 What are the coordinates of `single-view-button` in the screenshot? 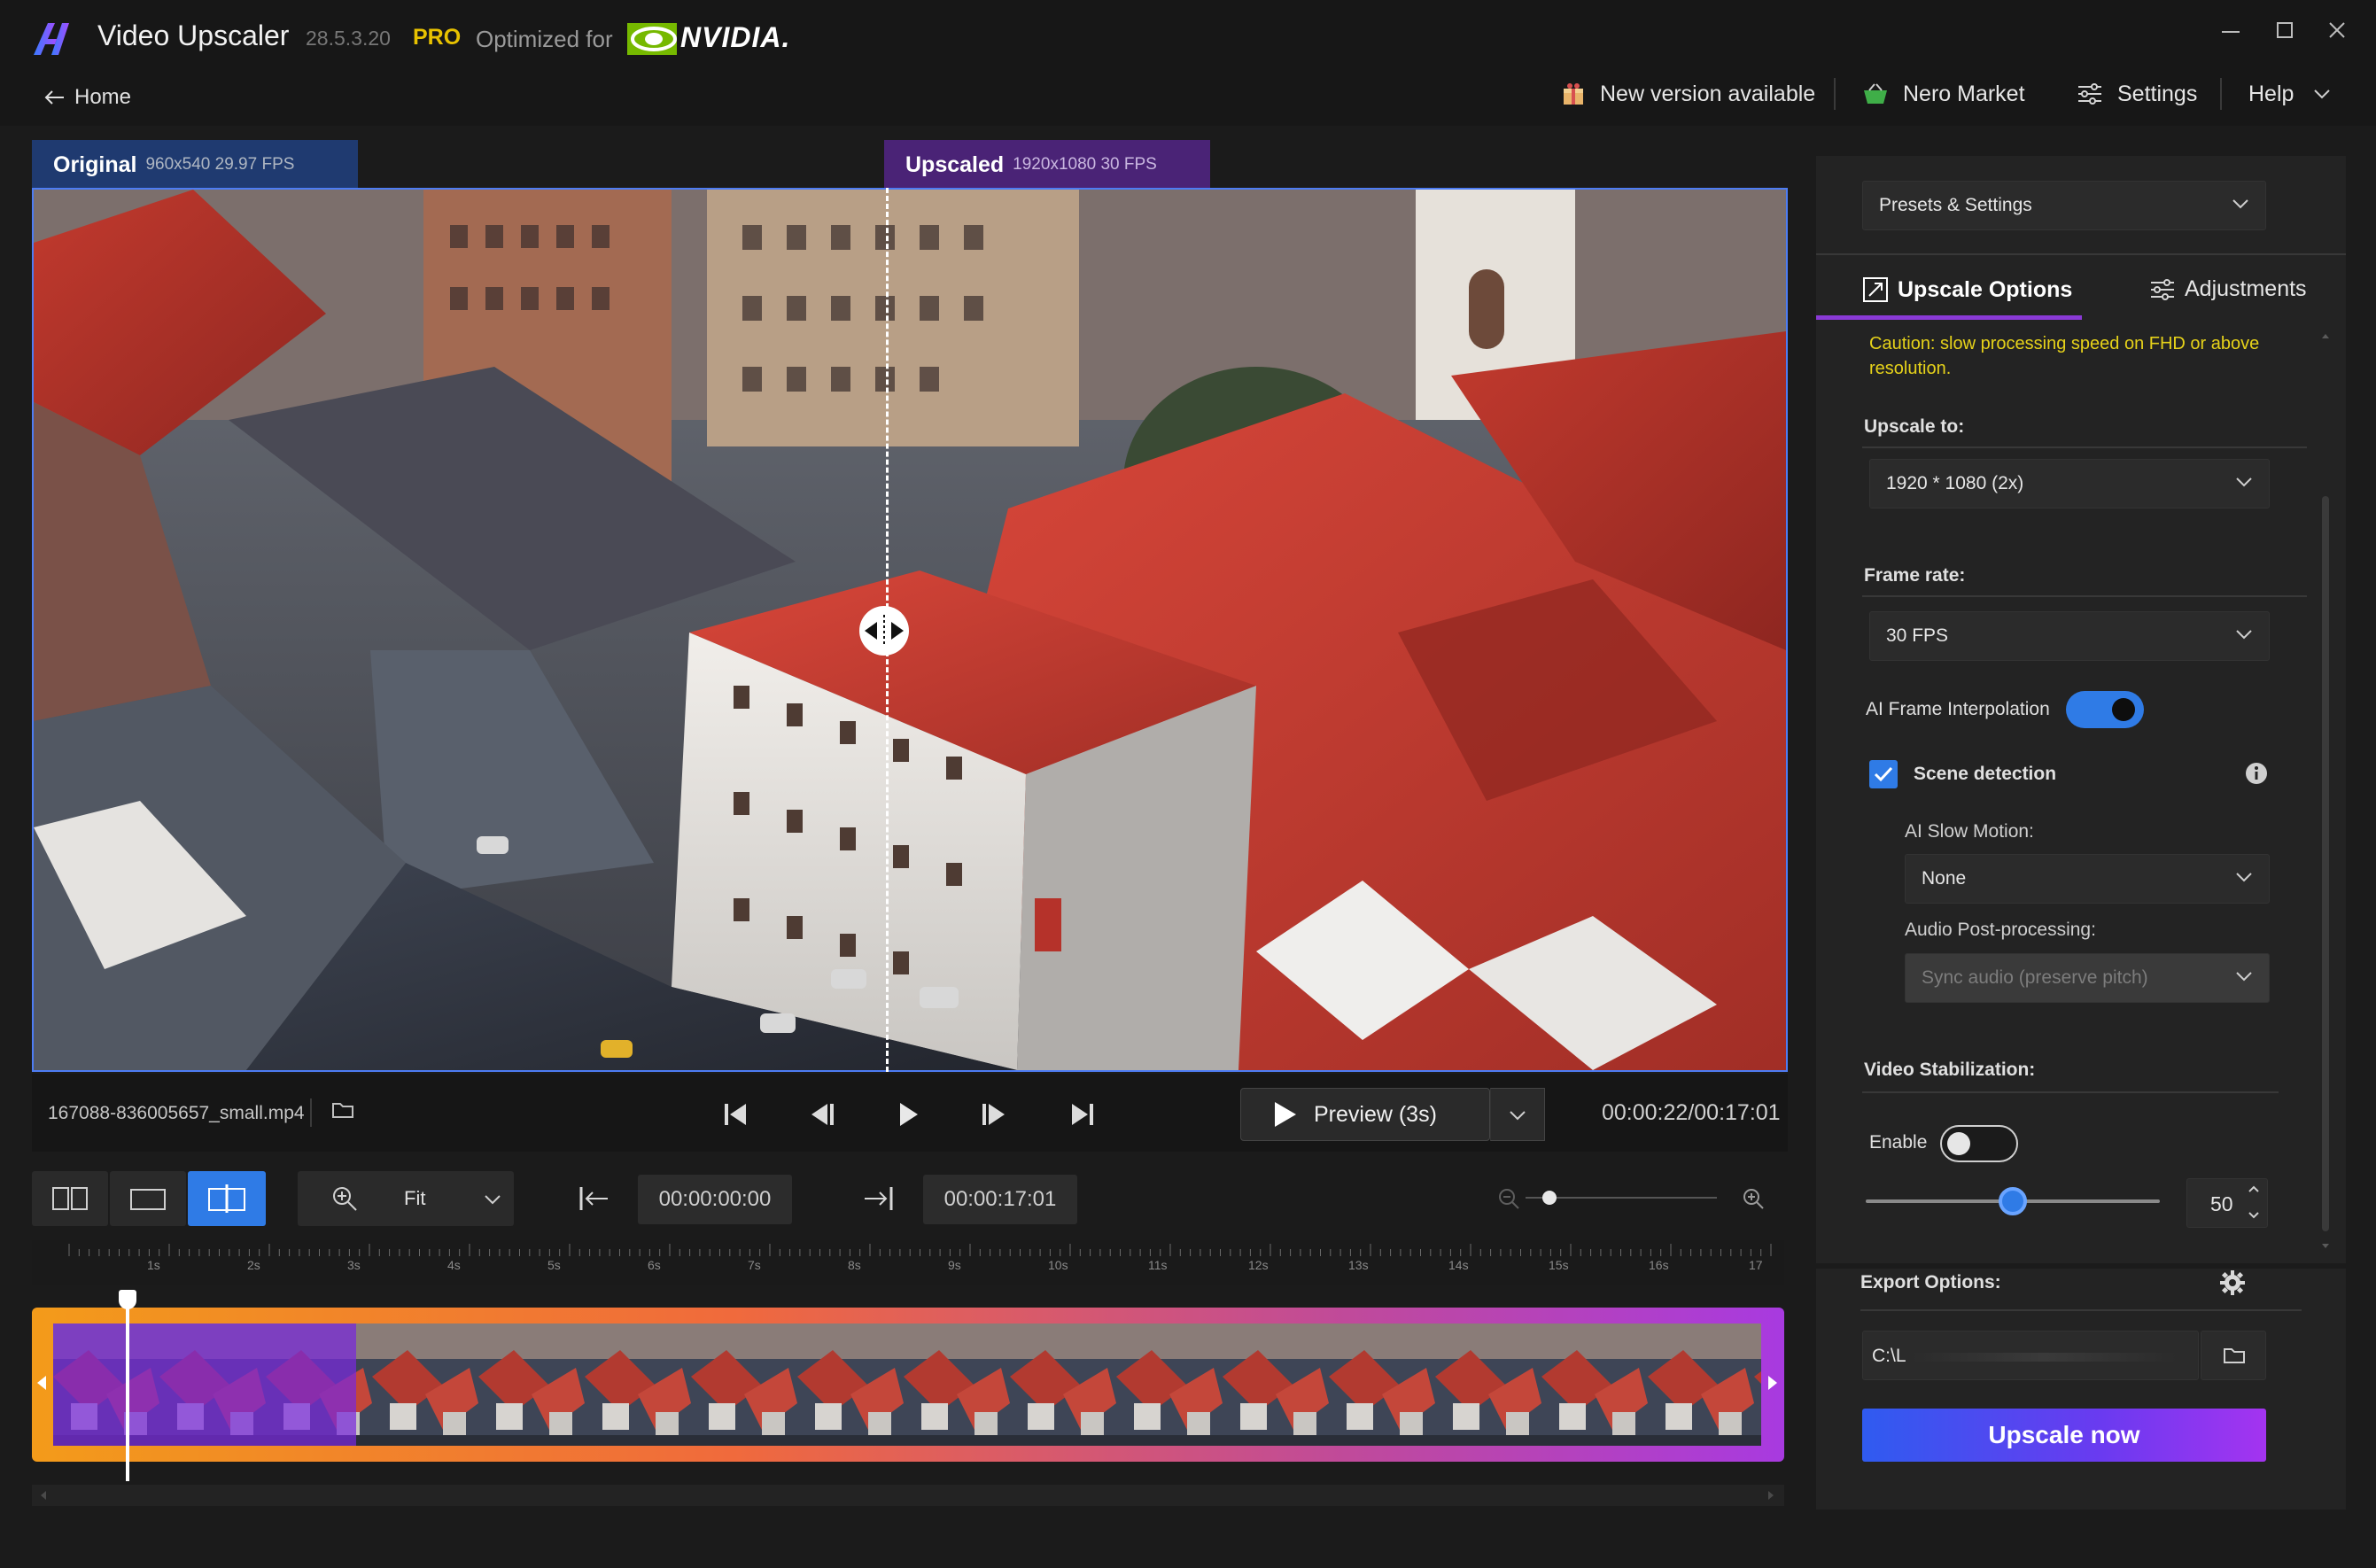 It's located at (148, 1198).